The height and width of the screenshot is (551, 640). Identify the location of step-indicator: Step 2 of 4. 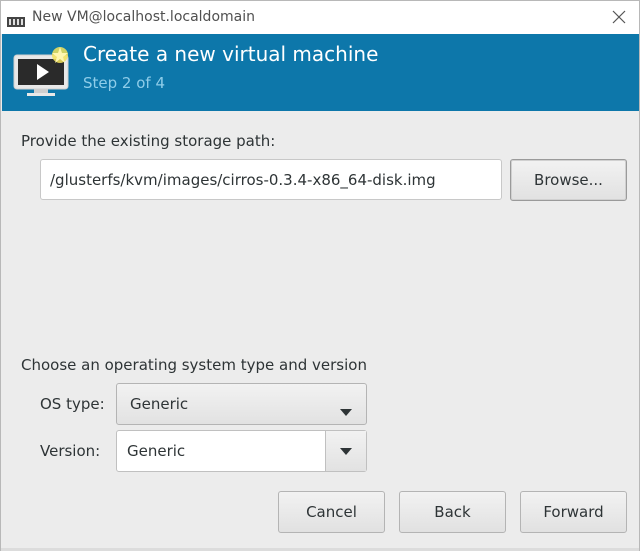
(124, 83).